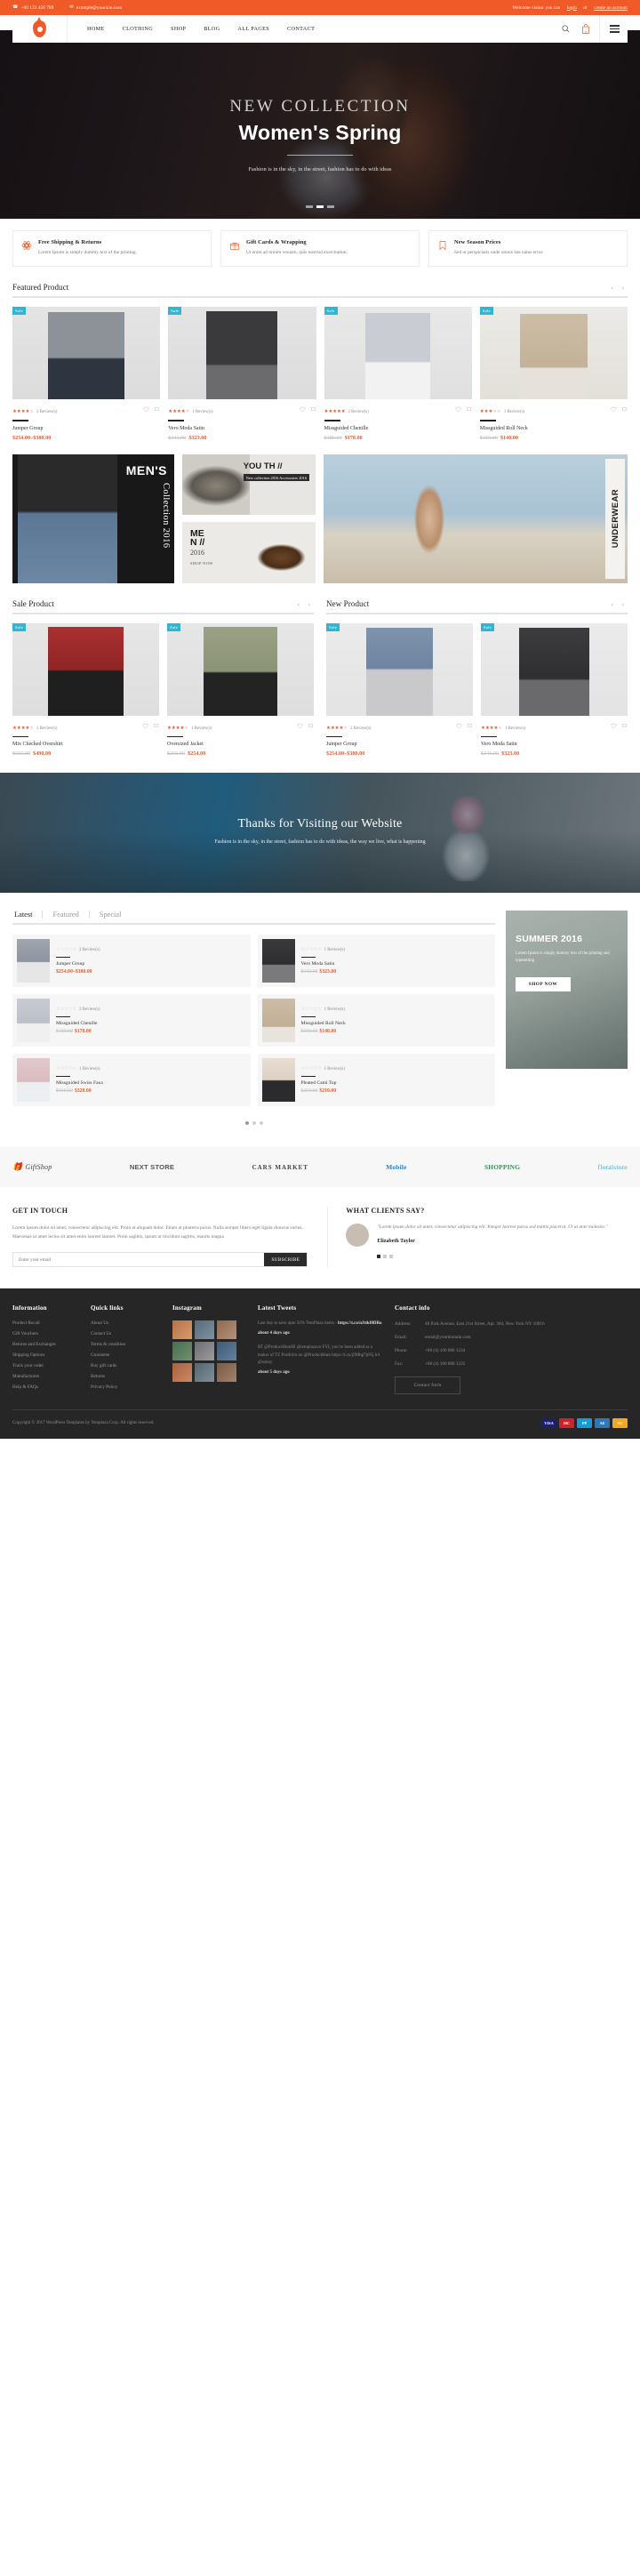 The image size is (640, 2576). Describe the element at coordinates (620, 604) in the screenshot. I see `new-carousel-arrows: ‹ ›` at that location.